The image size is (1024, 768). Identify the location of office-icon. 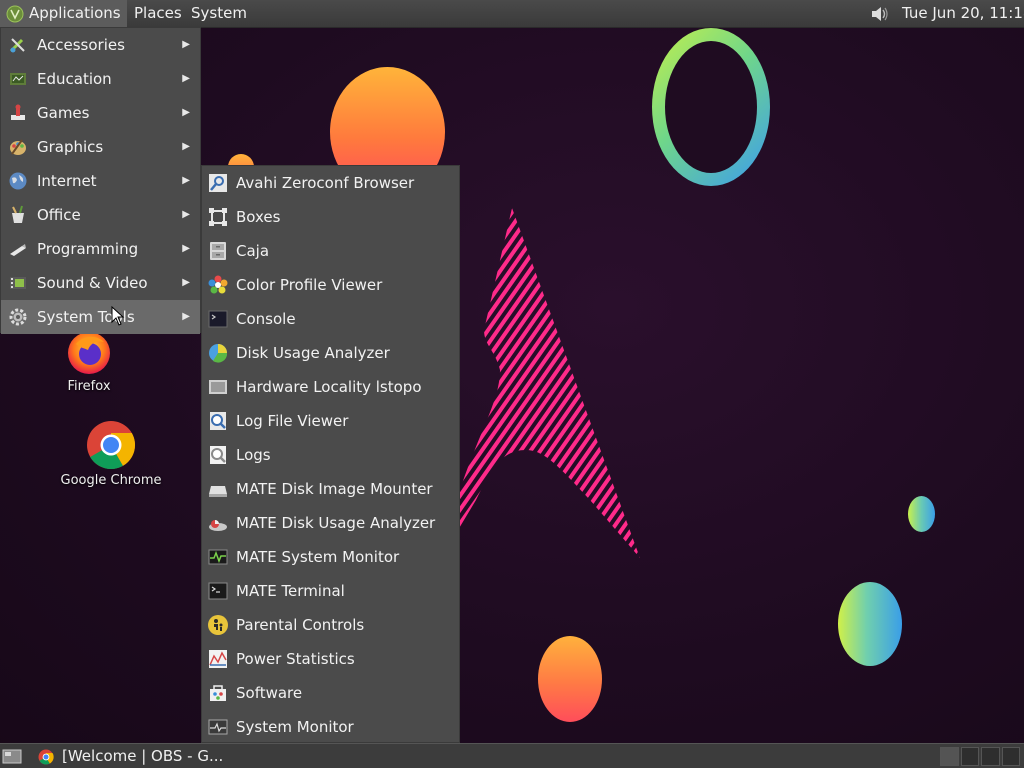
(18, 214).